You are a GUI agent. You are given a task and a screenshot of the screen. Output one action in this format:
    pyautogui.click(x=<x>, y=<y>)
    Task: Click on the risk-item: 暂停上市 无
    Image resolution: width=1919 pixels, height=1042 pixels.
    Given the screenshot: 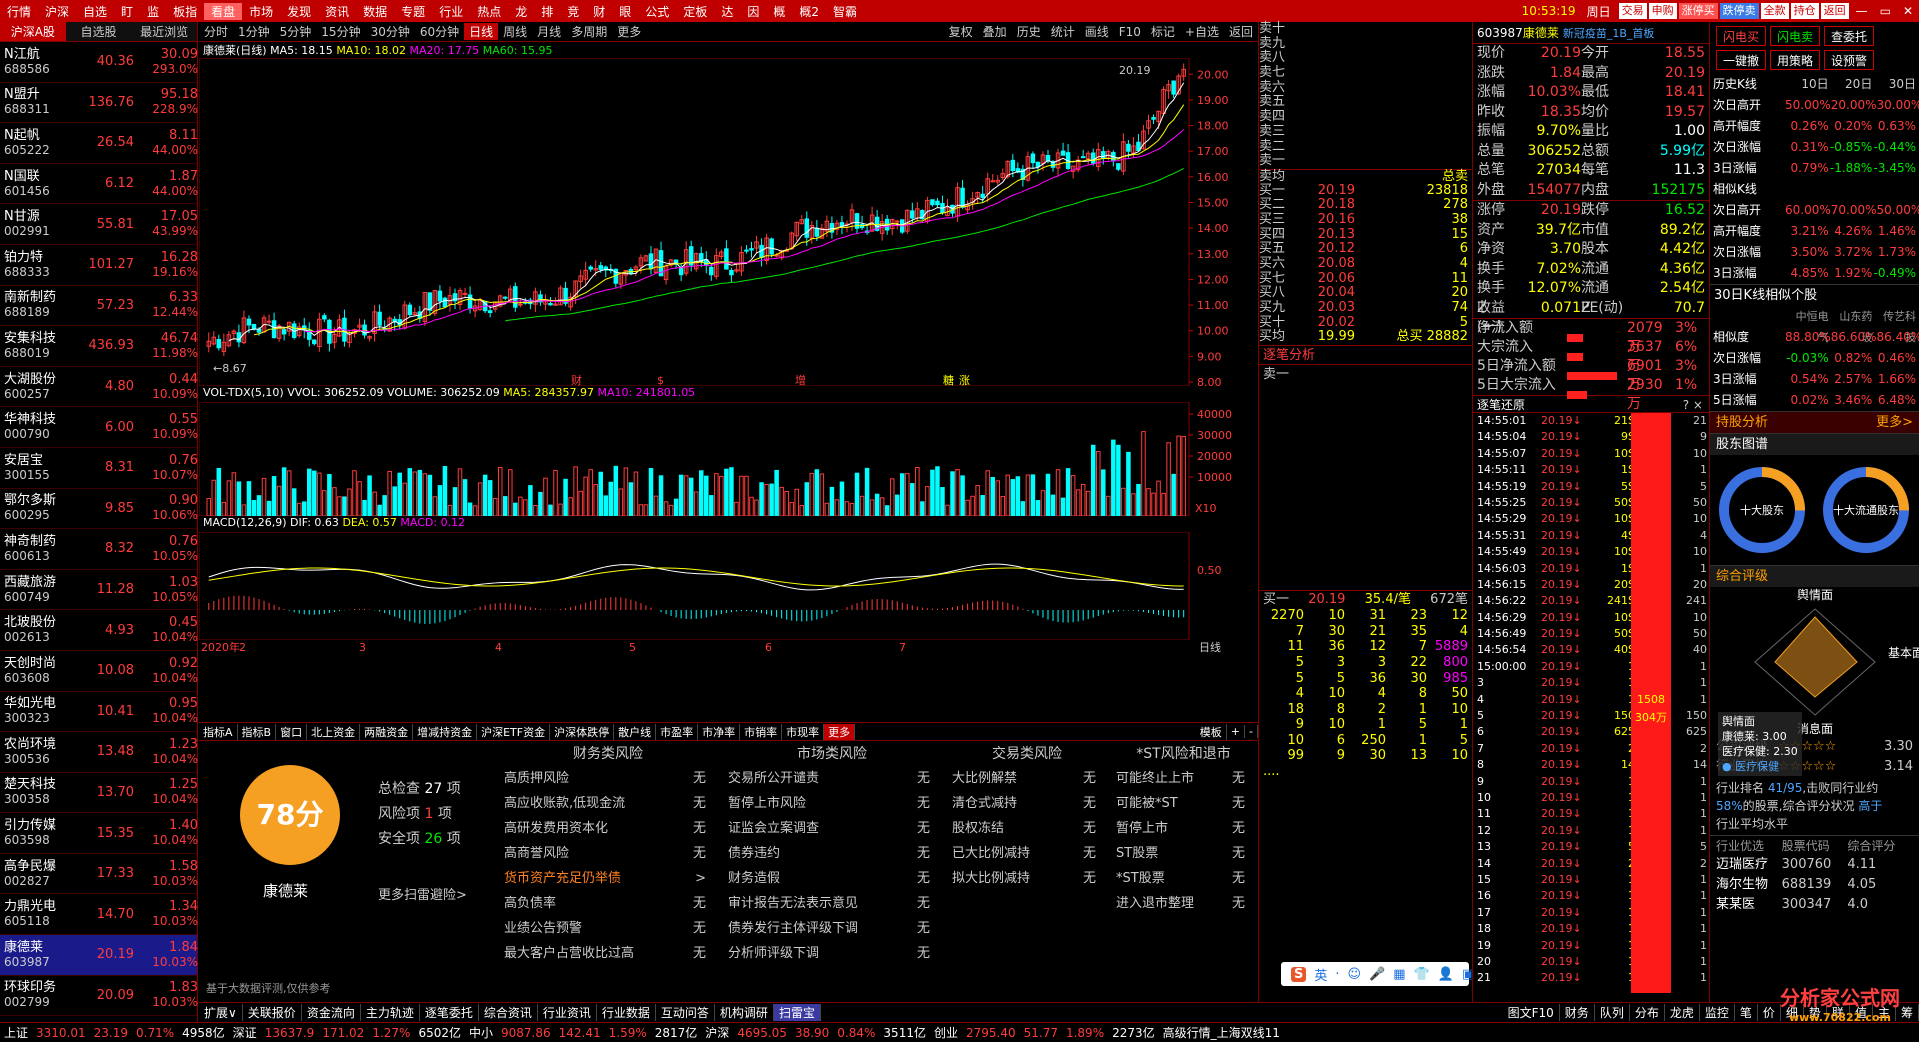 What is the action you would take?
    pyautogui.click(x=1183, y=828)
    